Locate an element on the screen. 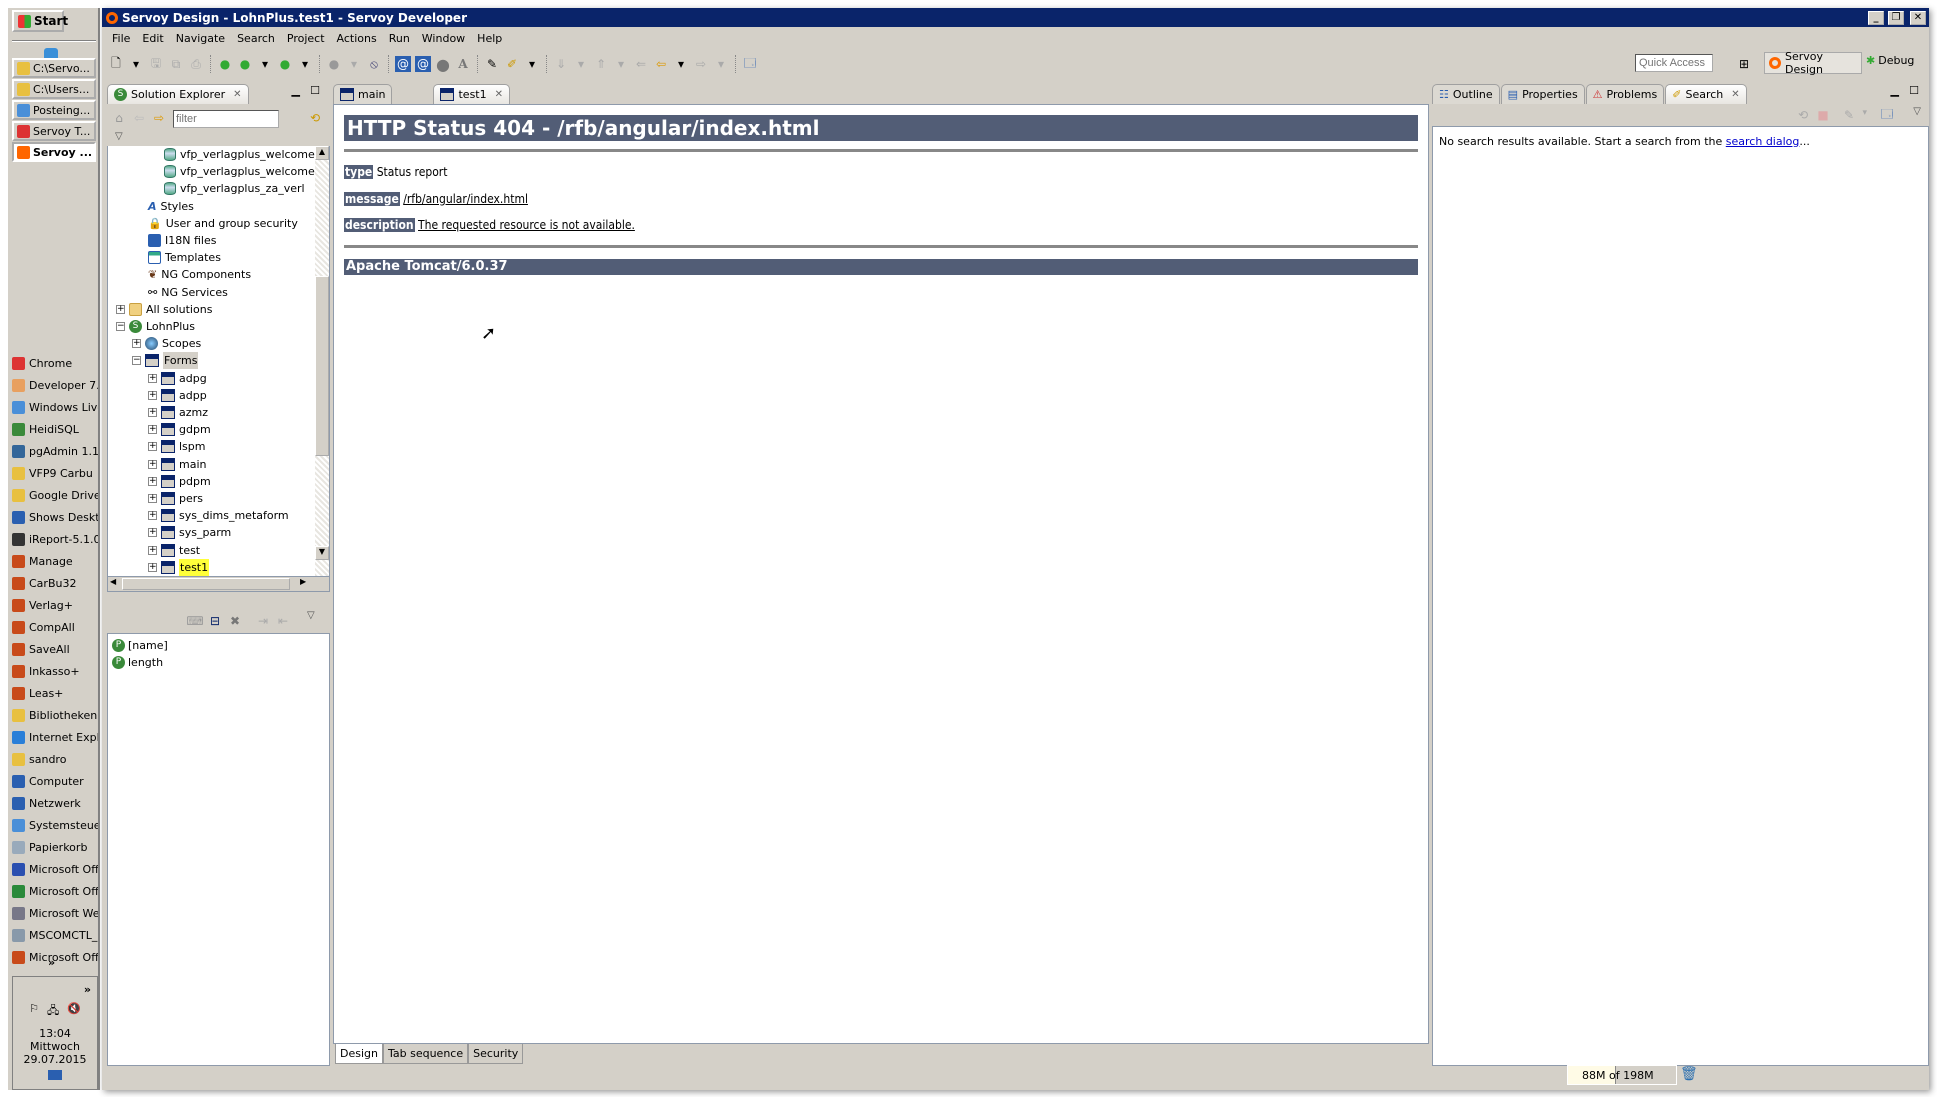 Image resolution: width=1937 pixels, height=1097 pixels. menu-help: Help is located at coordinates (489, 38).